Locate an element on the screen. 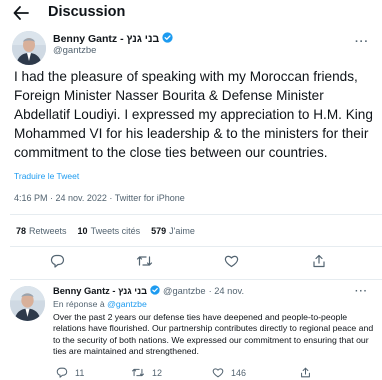 This screenshot has width=382, height=380. retweet-button is located at coordinates (144, 261).